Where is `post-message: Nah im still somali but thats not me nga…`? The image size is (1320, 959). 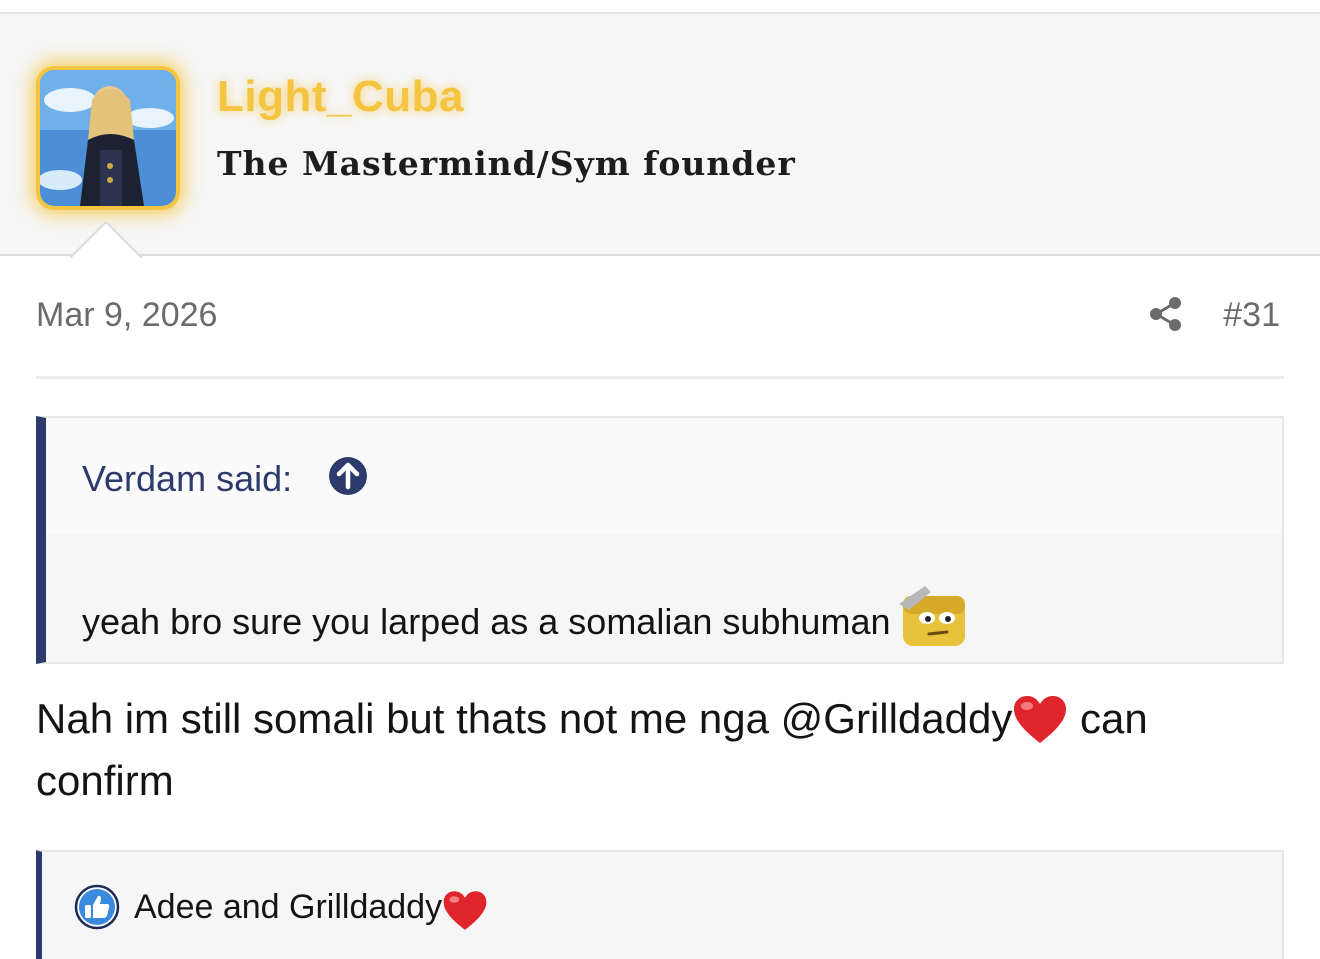
post-message: Nah im still somali but thats not me nga… is located at coordinates (656, 750).